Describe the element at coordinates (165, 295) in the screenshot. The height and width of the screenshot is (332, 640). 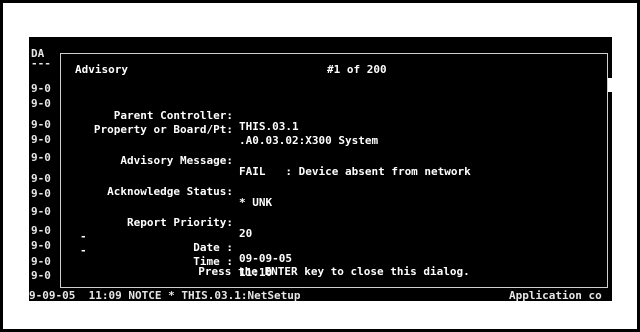
I see `bg-bottom-line: 9-09-05 11:09 NOTCE * THIS.03.1:NetSetup` at that location.